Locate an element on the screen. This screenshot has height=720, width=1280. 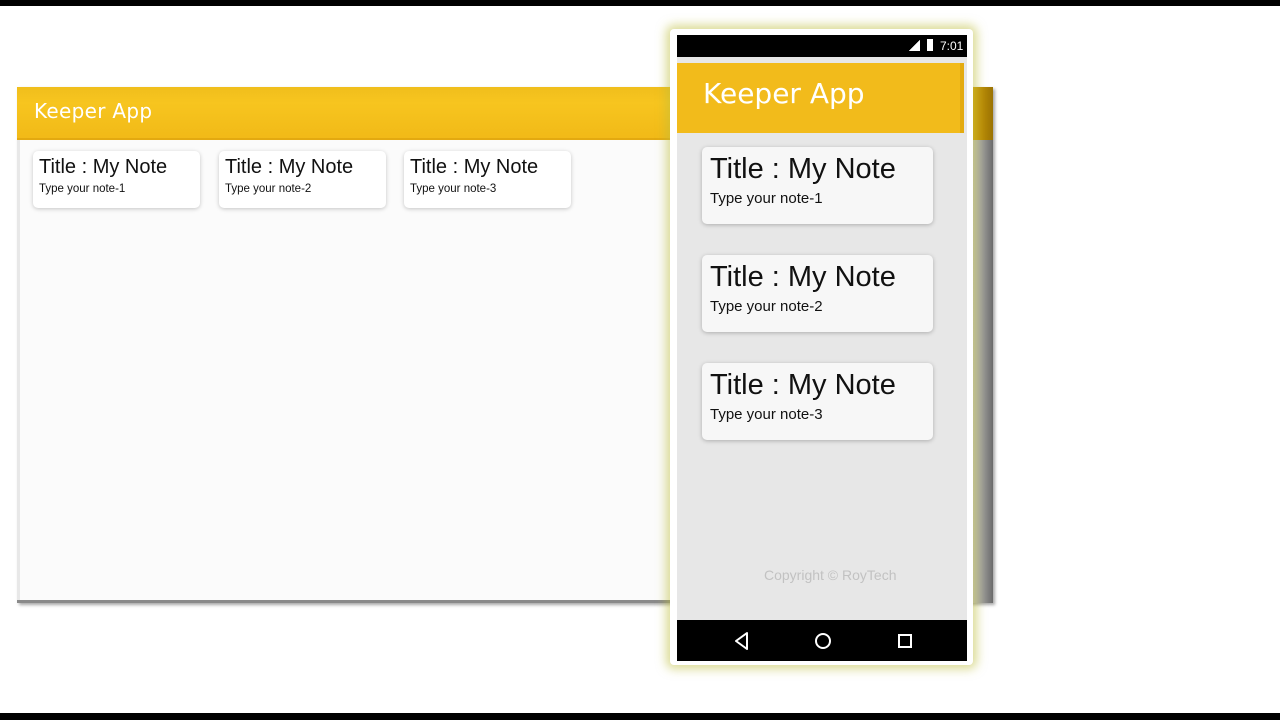
desktop-note-card-2: Title : My Note Type your note-2 is located at coordinates (302, 179).